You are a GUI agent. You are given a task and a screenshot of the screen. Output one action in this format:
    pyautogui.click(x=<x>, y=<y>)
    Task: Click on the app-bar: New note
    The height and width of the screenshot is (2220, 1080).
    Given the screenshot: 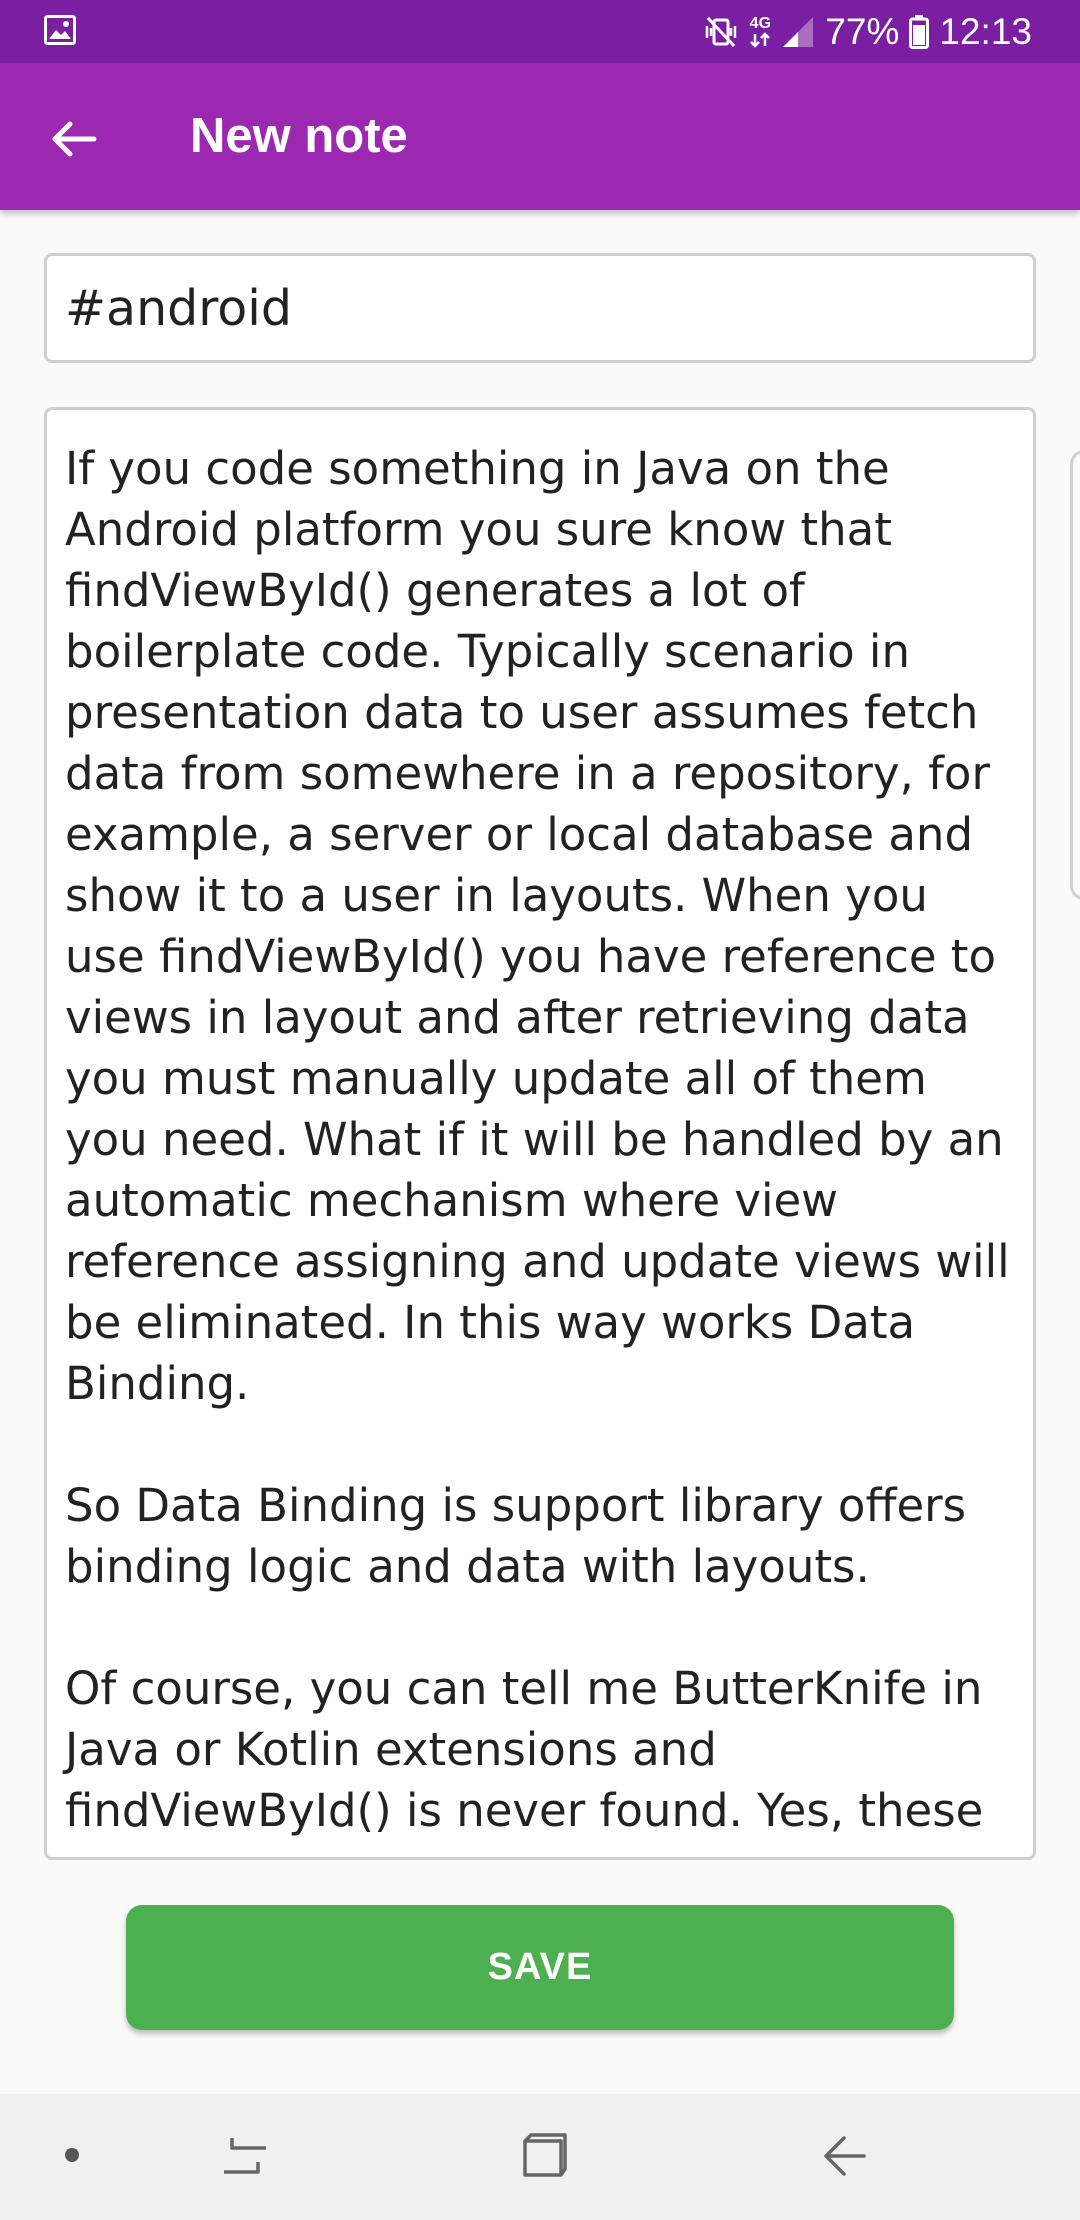 What is the action you would take?
    pyautogui.click(x=540, y=136)
    